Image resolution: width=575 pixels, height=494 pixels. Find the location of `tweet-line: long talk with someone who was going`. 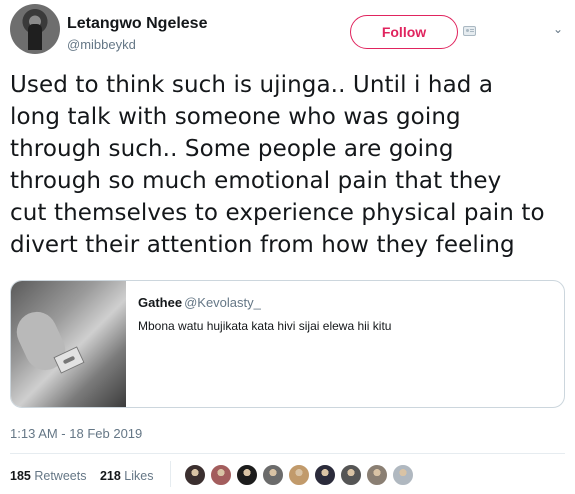

tweet-line: long talk with someone who was going is located at coordinates (235, 117).